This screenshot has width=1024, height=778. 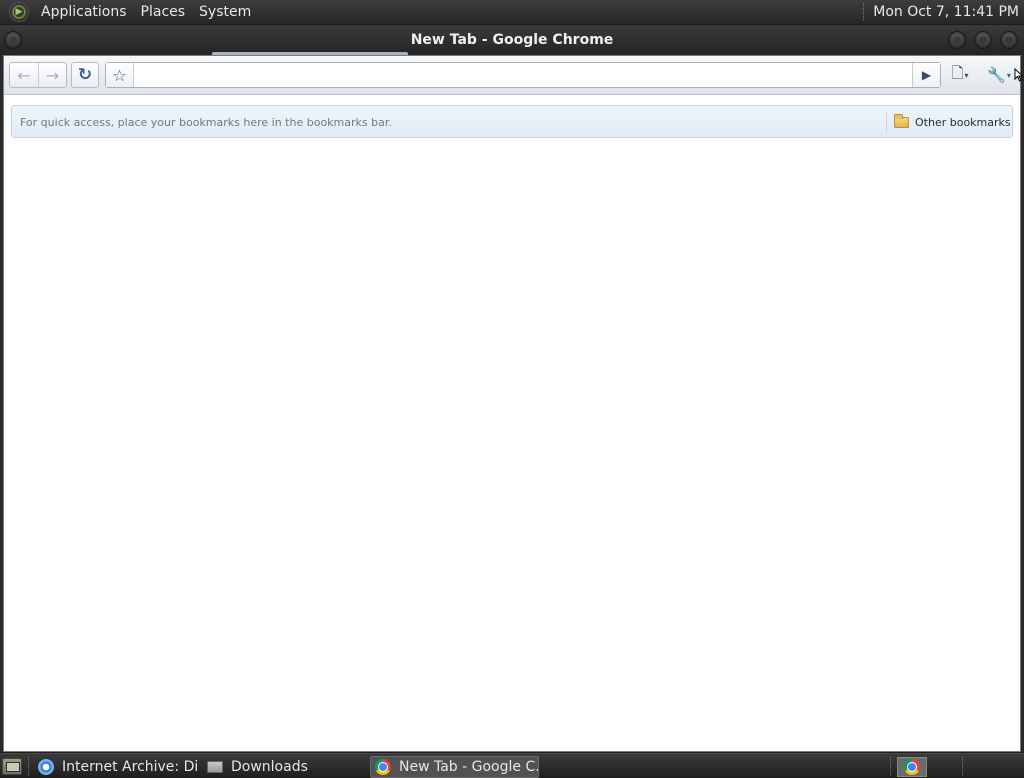 I want to click on taskbar-item-downloads: Downloads, so click(x=283, y=767).